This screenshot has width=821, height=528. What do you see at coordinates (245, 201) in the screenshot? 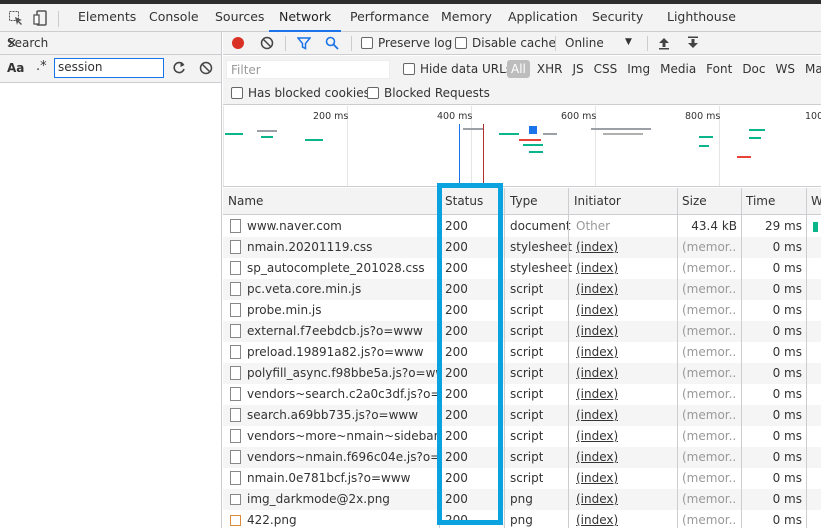
I see `column-header-name: Name` at bounding box center [245, 201].